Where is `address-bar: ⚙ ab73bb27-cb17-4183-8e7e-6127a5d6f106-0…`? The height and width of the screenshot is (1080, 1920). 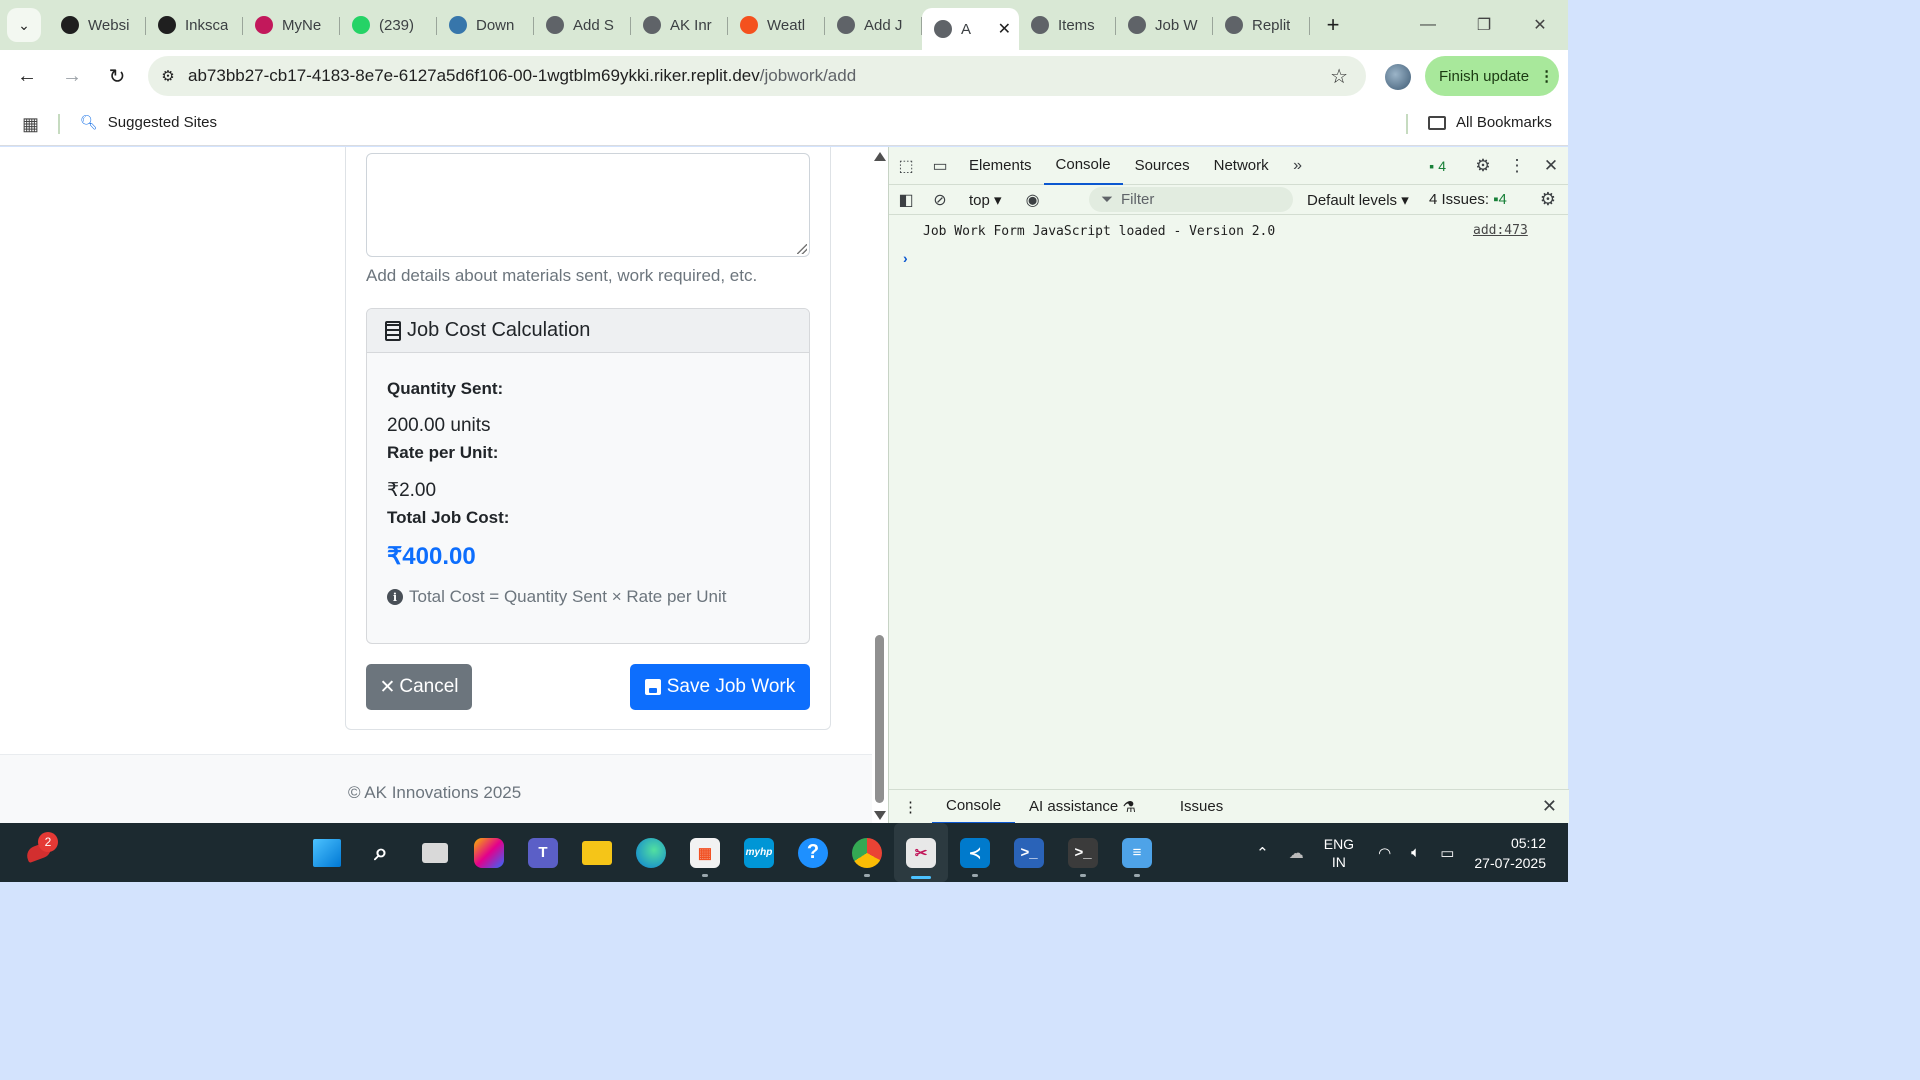
address-bar: ⚙ ab73bb27-cb17-4183-8e7e-6127a5d6f106-0… is located at coordinates (757, 76).